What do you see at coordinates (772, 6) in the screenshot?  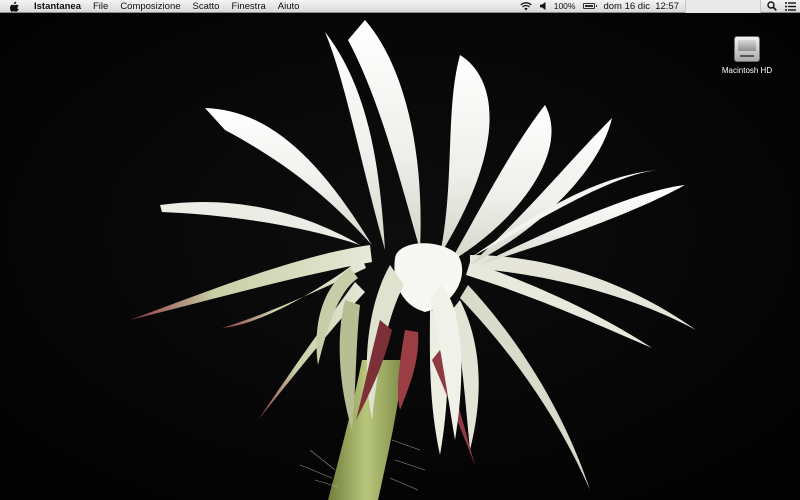 I see `search-icon` at bounding box center [772, 6].